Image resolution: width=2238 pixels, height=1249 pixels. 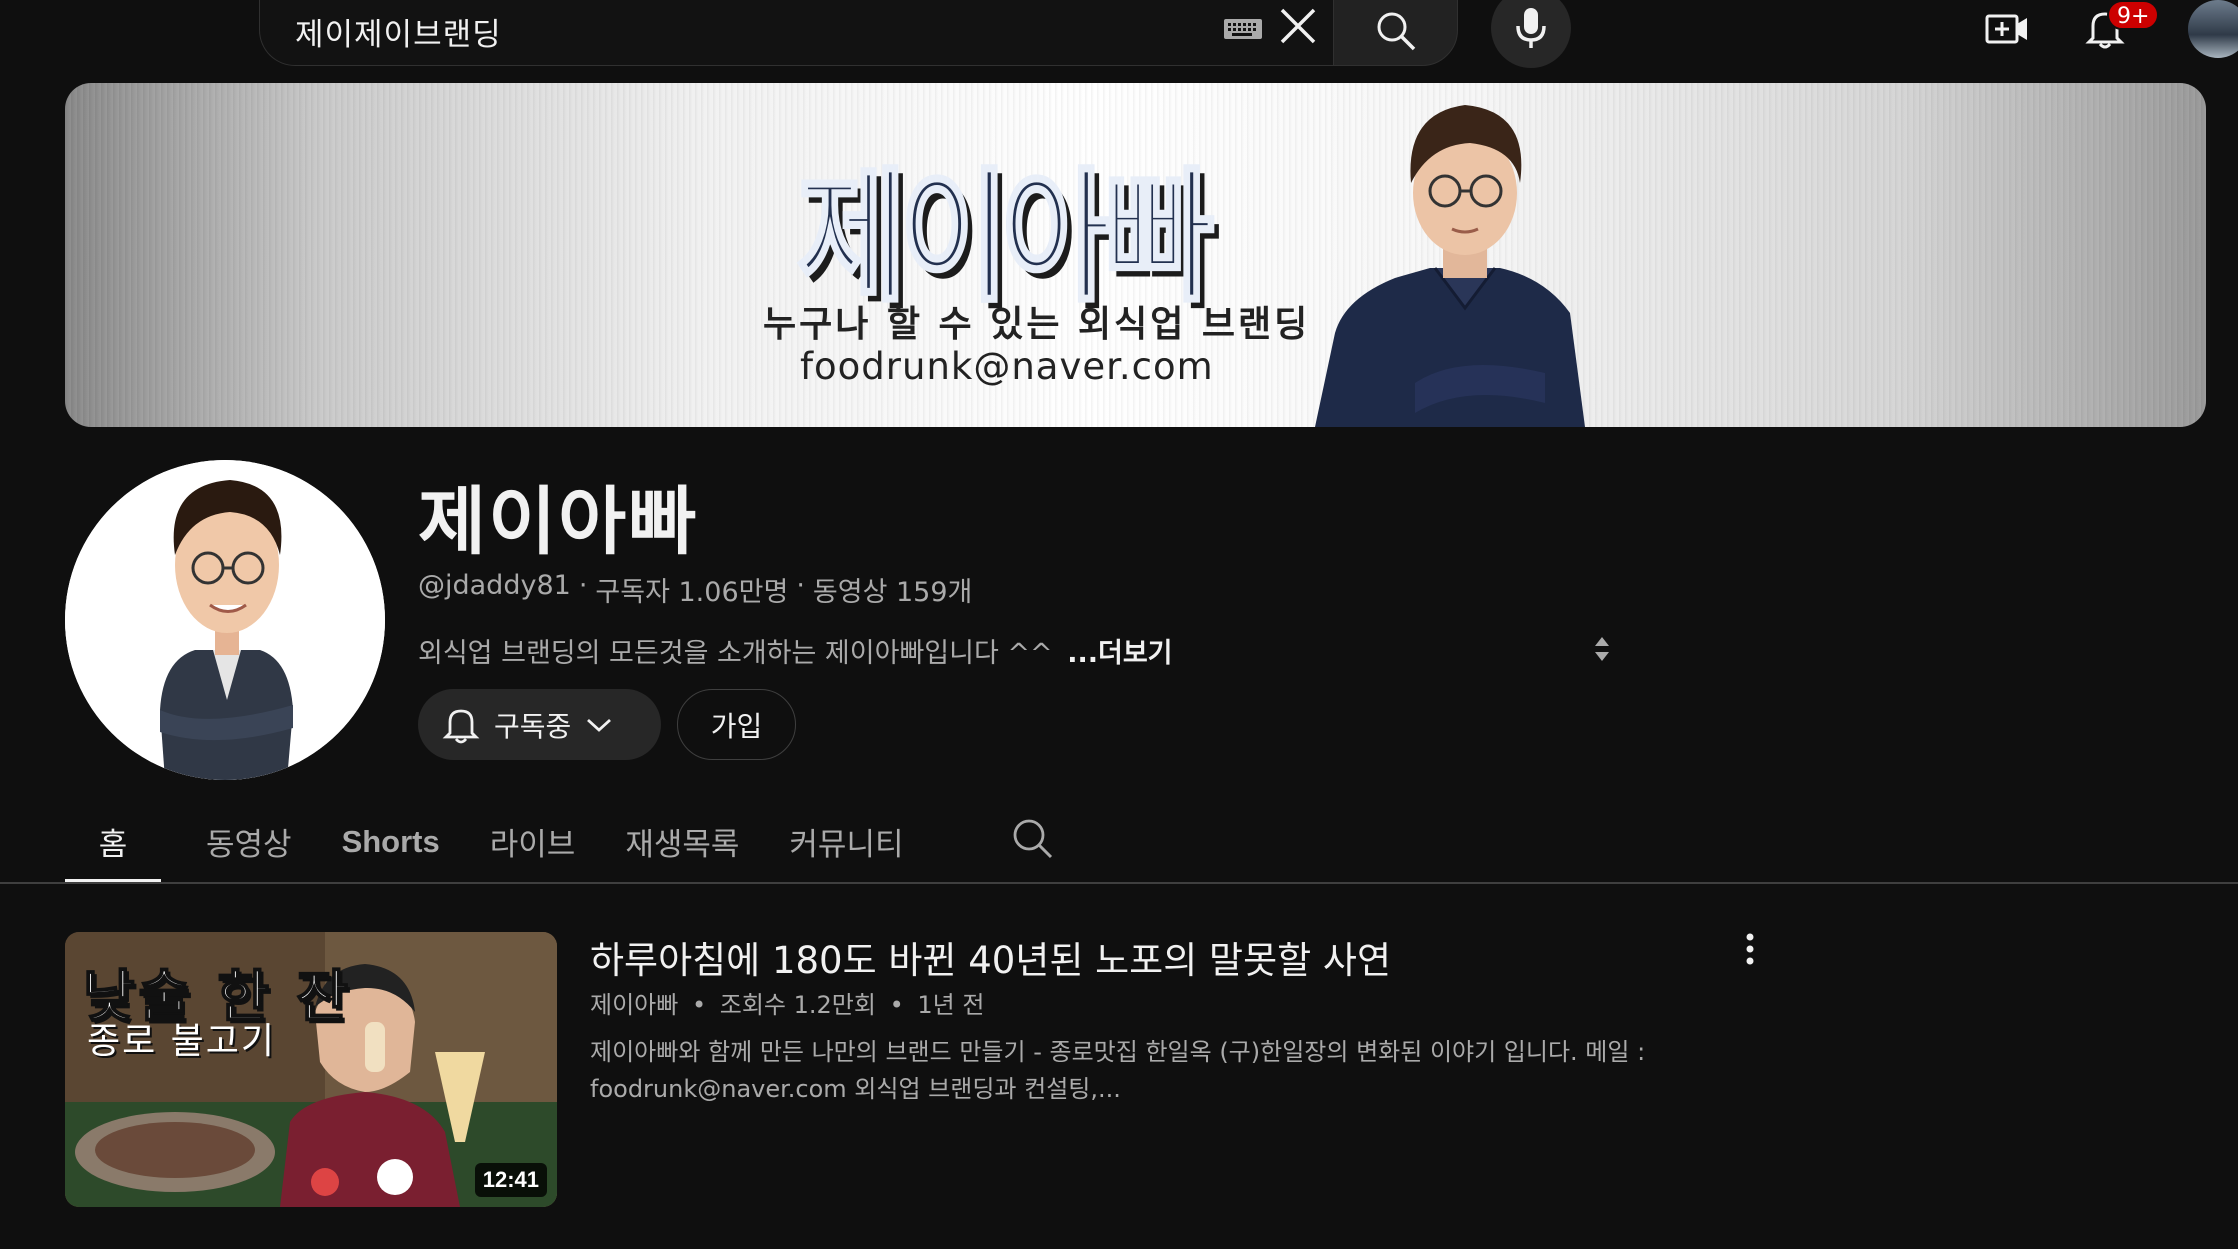 I want to click on channel-description-text: 외식업 브랜딩의 모든것을 소개하는 제이아빠입니다 ^^, so click(x=735, y=653).